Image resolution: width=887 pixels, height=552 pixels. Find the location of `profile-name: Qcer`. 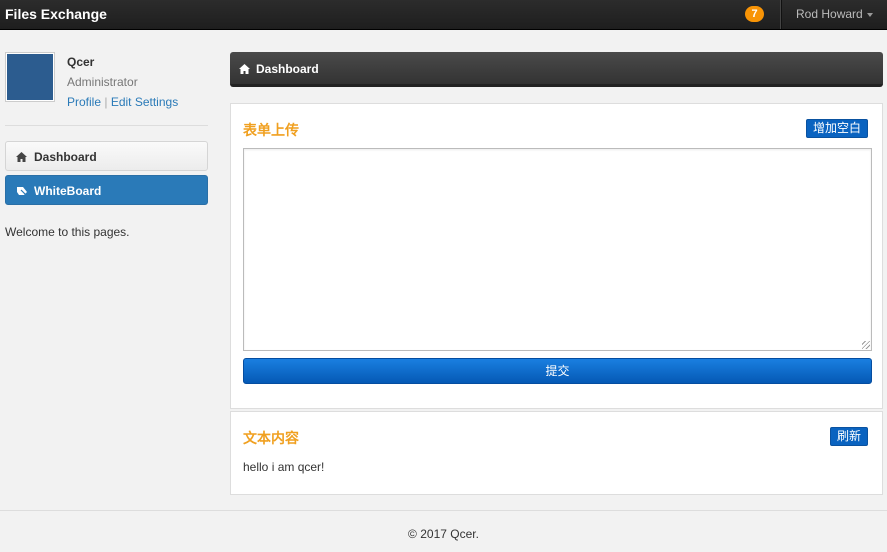

profile-name: Qcer is located at coordinates (81, 62).